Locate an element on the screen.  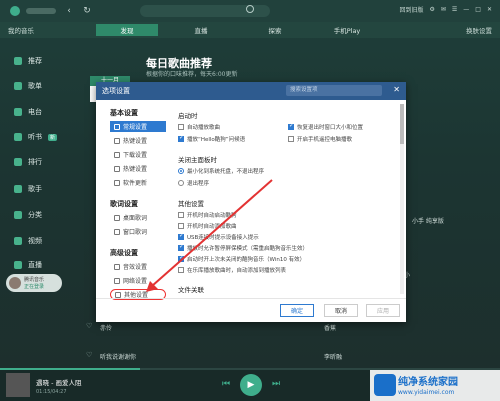
tab-explore: 探索 is located at coordinates (275, 30).